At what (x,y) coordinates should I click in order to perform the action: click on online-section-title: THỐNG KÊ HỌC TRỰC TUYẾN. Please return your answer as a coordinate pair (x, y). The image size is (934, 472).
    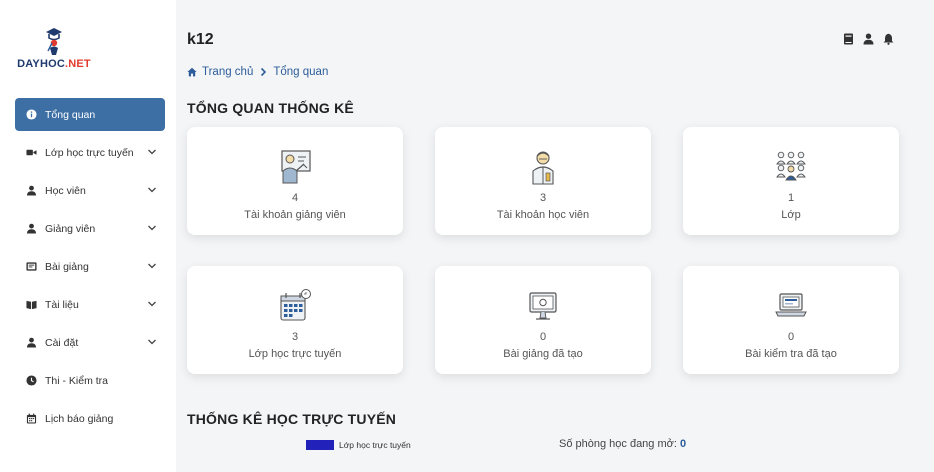
    Looking at the image, I should click on (292, 419).